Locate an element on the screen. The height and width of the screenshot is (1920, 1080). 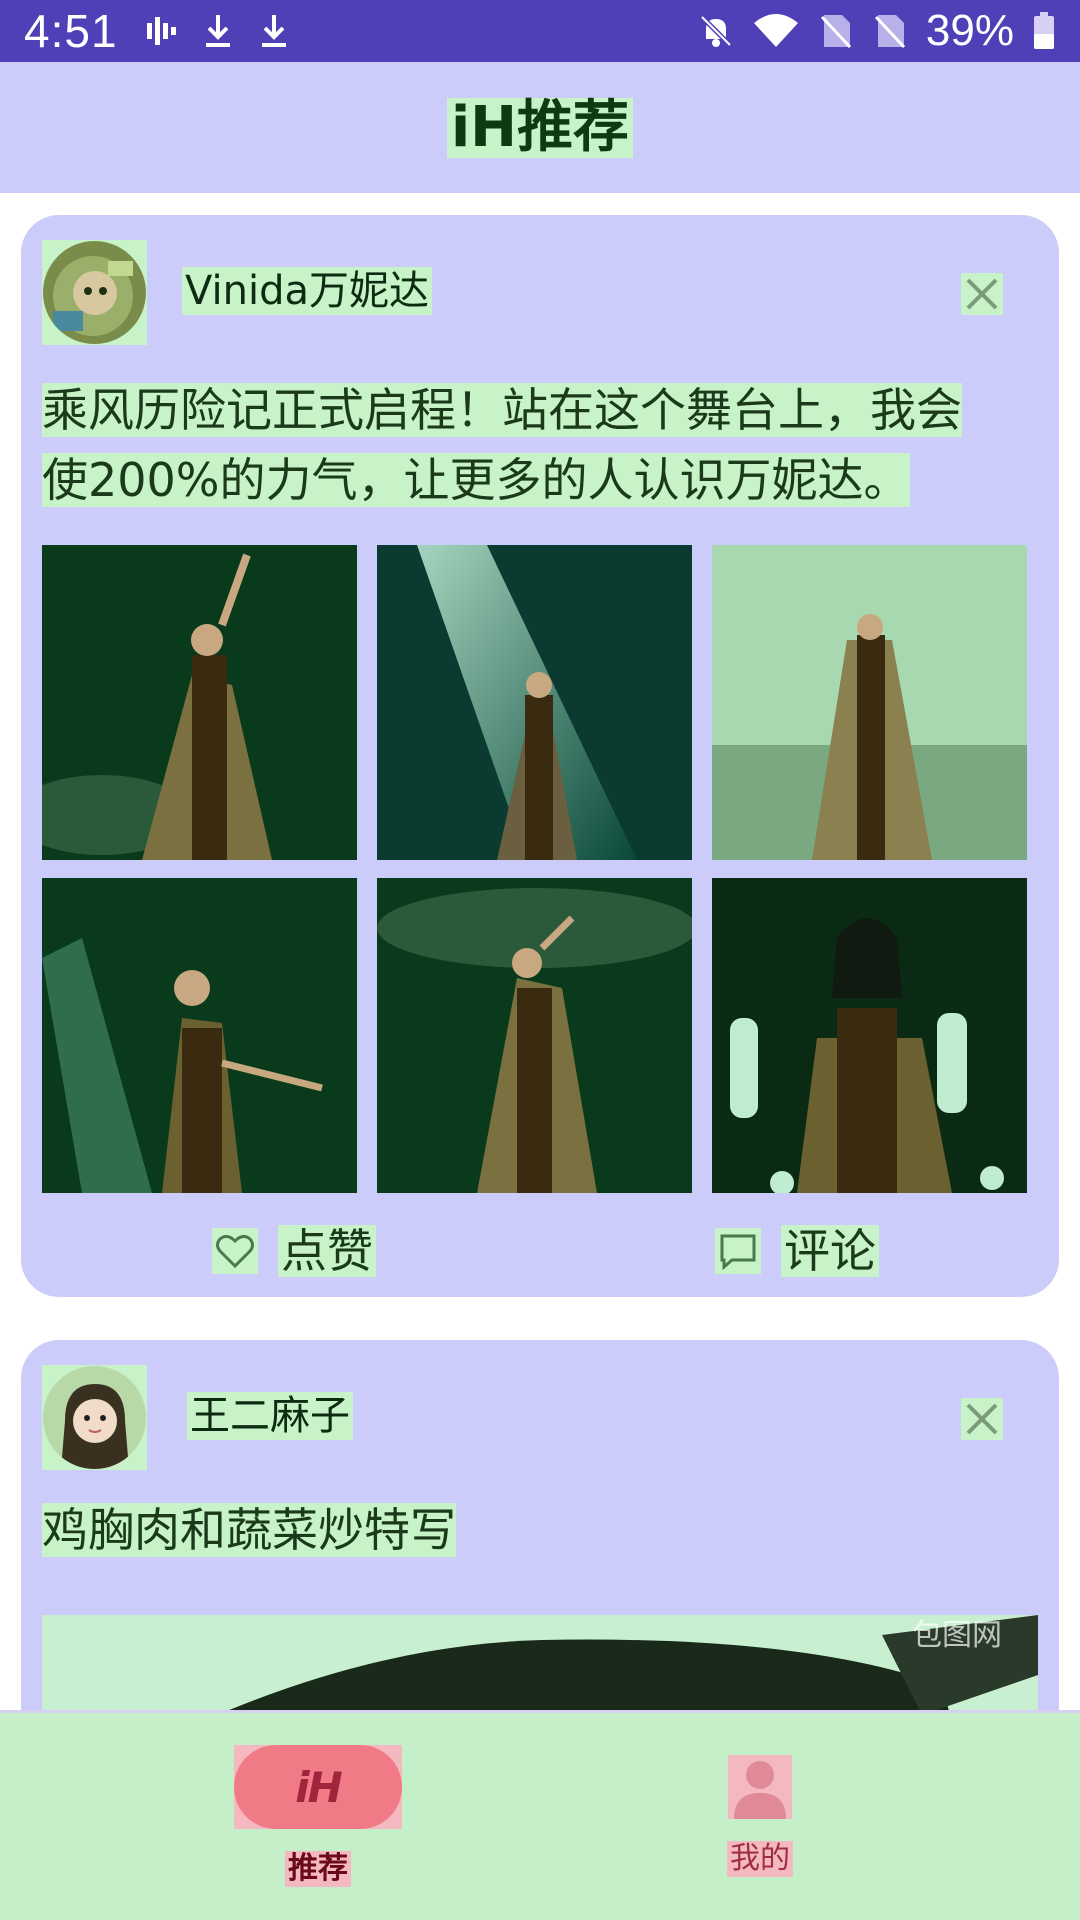
post-photo: 包图网 is located at coordinates (540, 1662).